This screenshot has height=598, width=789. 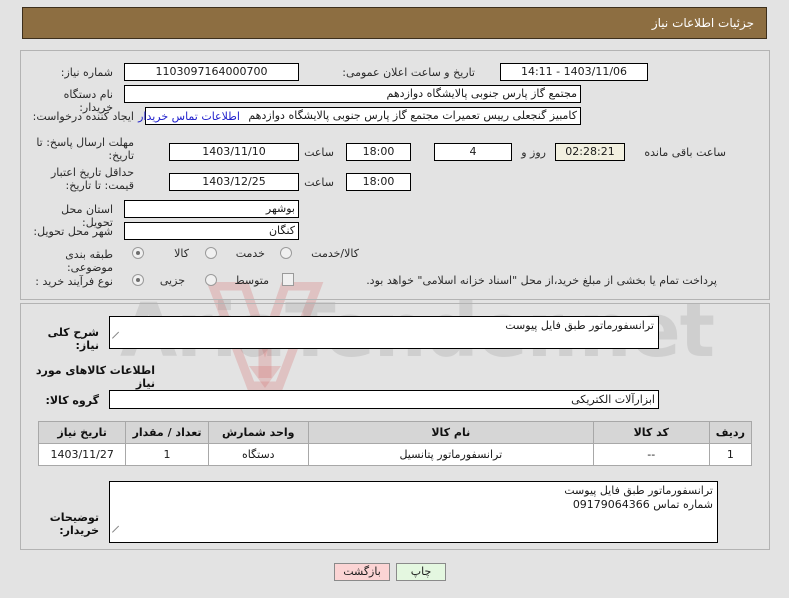 I want to click on price-validity-time-field: 18:00, so click(x=378, y=182).